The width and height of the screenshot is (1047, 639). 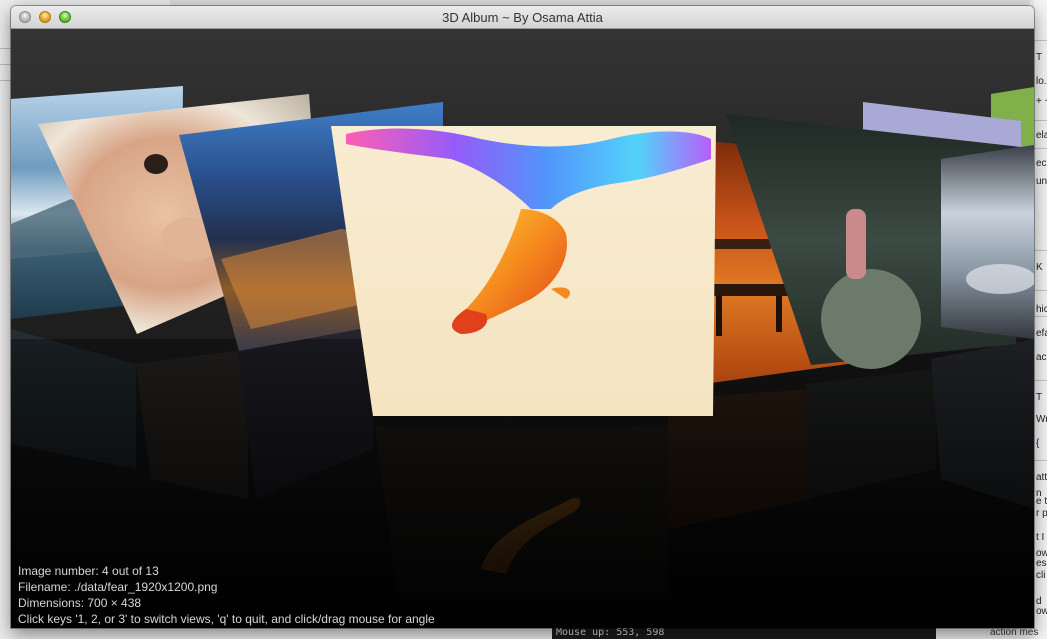 What do you see at coordinates (1041, 81) in the screenshot?
I see `background-right-snippet: lo.c` at bounding box center [1041, 81].